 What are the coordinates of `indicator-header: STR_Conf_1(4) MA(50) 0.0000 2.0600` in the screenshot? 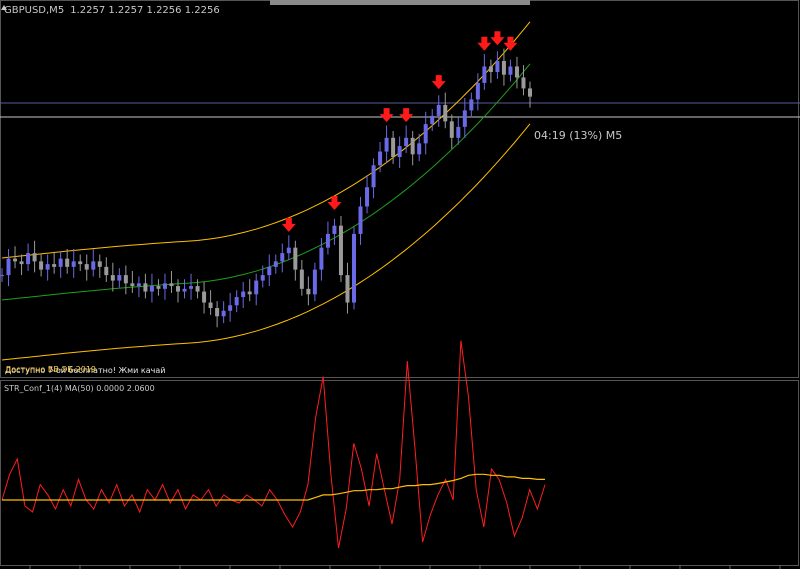 It's located at (79, 388).